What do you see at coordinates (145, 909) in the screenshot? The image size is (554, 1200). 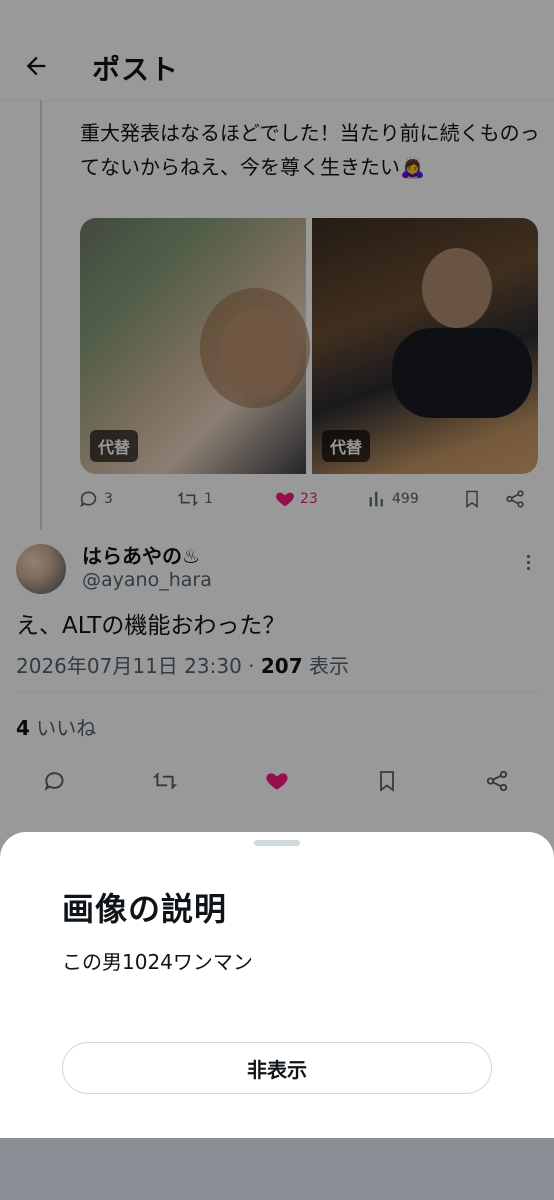 I see `sheet-title: 画像の説明` at bounding box center [145, 909].